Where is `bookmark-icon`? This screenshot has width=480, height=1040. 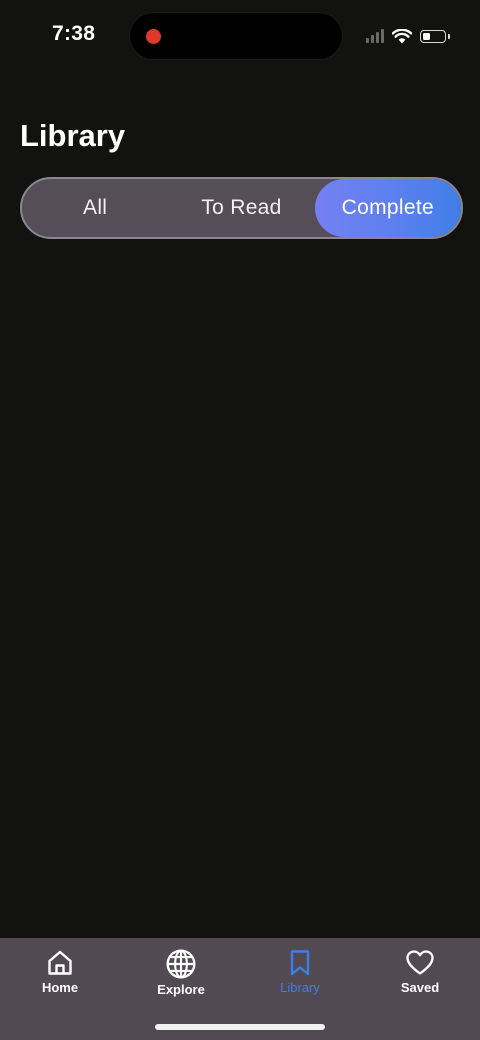 bookmark-icon is located at coordinates (300, 963).